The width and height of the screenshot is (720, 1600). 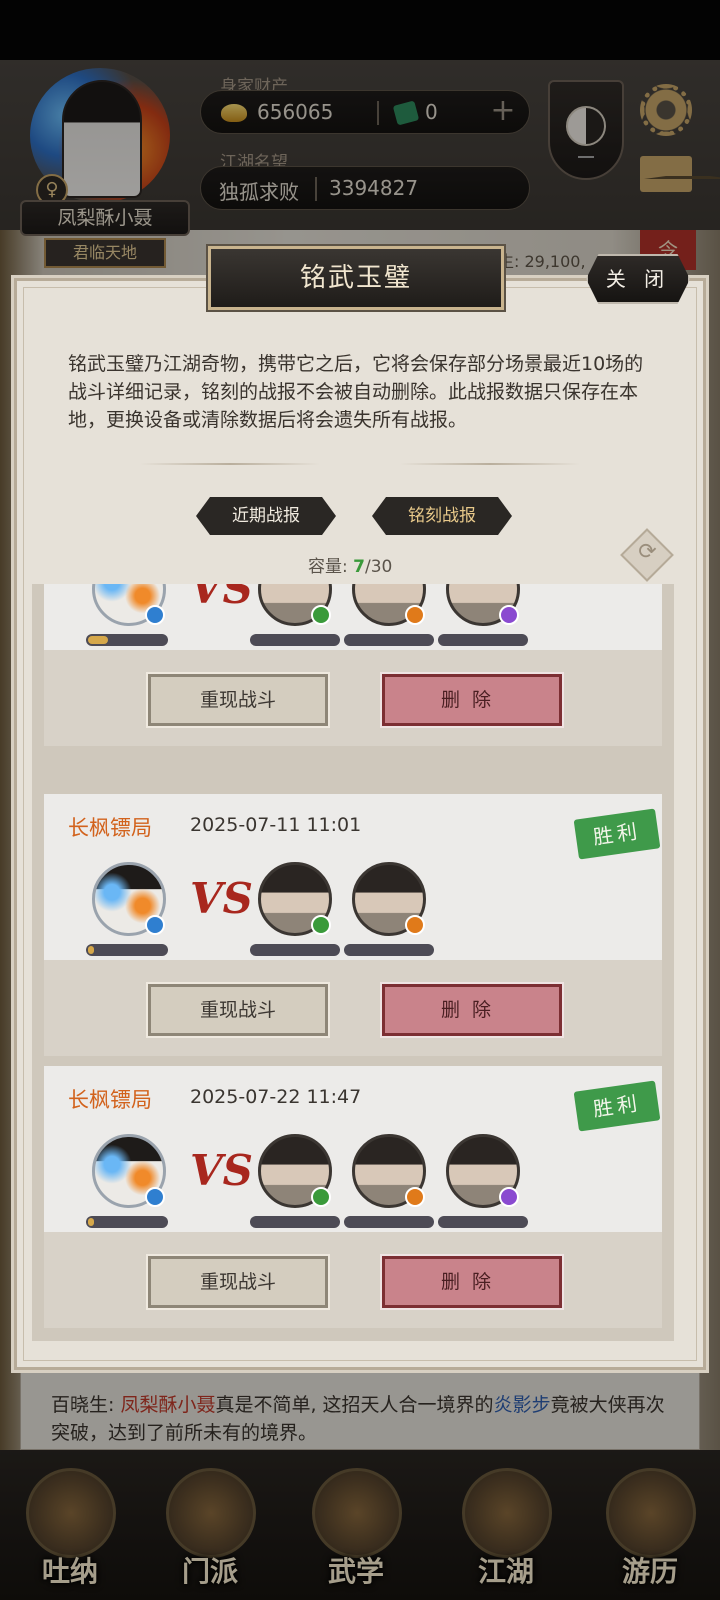 I want to click on record-datetime: 2025-07-22 11:47, so click(x=276, y=1097).